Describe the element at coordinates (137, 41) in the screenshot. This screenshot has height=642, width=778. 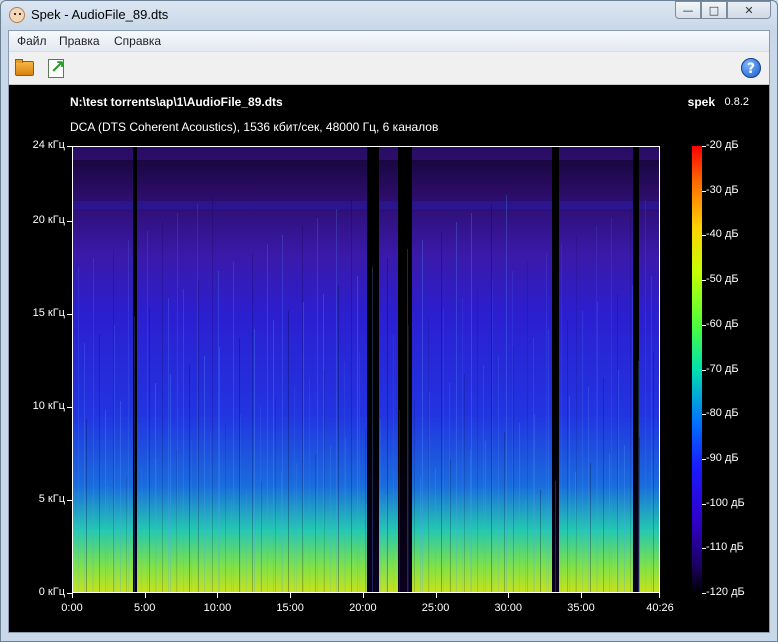
I see `menu-help: Справка` at that location.